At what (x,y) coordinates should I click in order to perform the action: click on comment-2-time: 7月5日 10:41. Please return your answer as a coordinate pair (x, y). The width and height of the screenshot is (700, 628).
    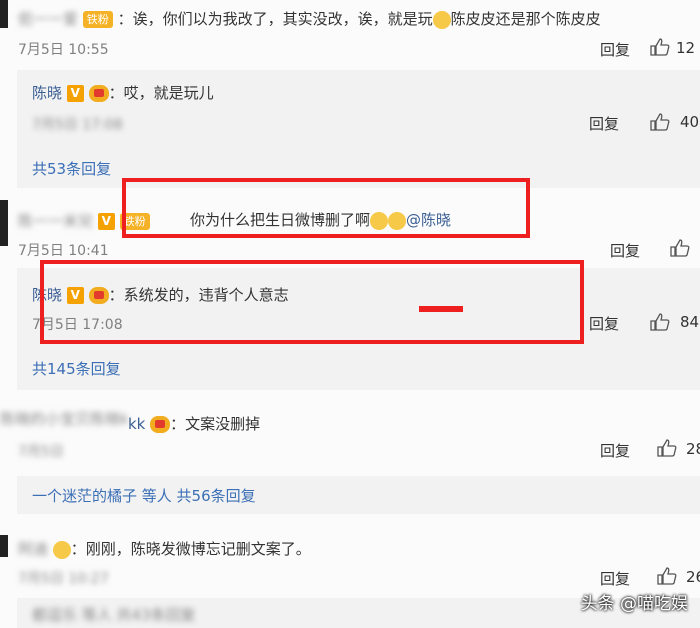
    Looking at the image, I should click on (63, 251).